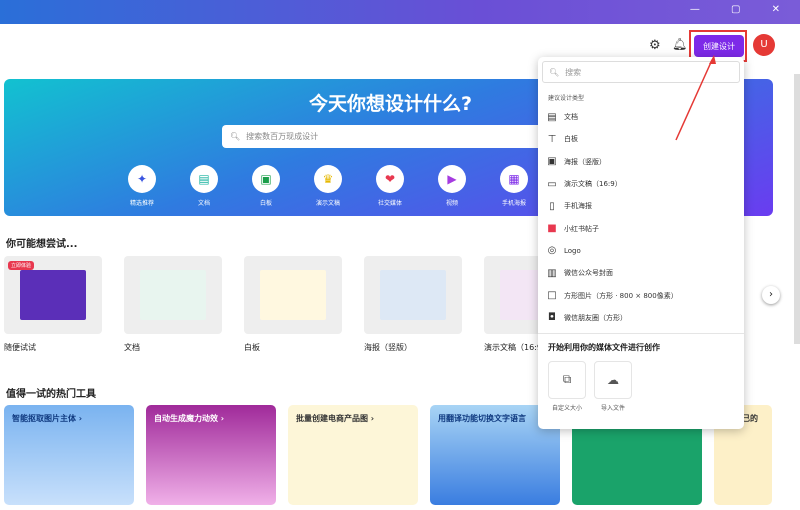 Image resolution: width=800 pixels, height=510 pixels. Describe the element at coordinates (566, 98) in the screenshot. I see `suggest-title: 建议设计类型` at that location.